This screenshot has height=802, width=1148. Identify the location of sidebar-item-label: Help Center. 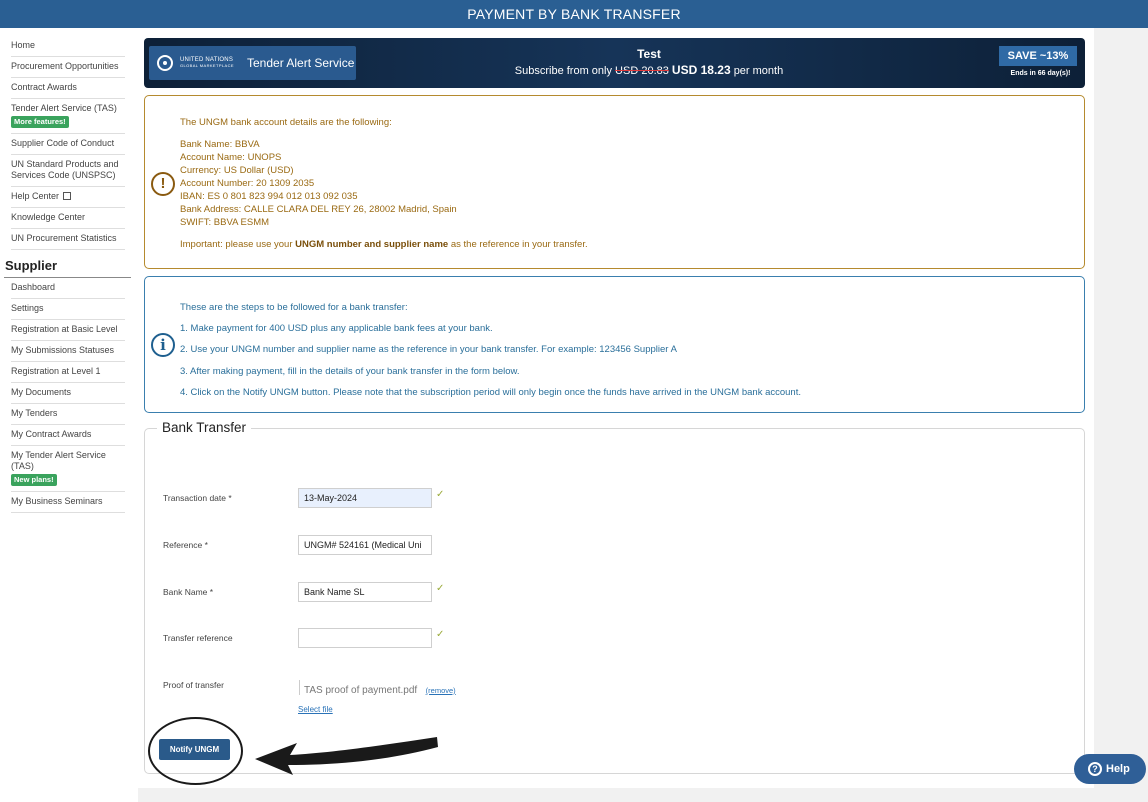
(35, 196).